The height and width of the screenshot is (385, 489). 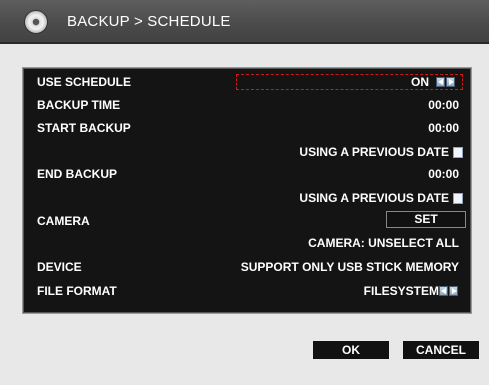 What do you see at coordinates (77, 174) in the screenshot?
I see `end-backup-label: END BACKUP` at bounding box center [77, 174].